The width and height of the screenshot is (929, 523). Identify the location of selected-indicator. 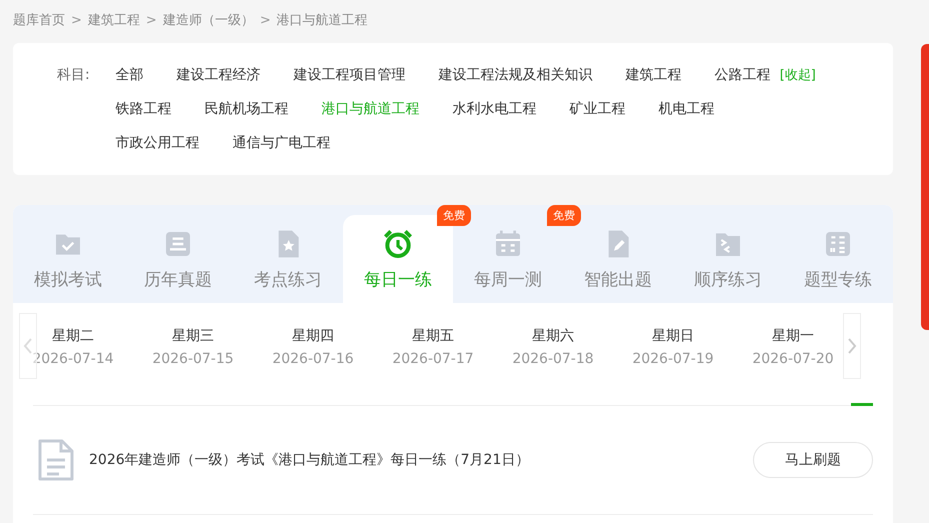
(862, 404).